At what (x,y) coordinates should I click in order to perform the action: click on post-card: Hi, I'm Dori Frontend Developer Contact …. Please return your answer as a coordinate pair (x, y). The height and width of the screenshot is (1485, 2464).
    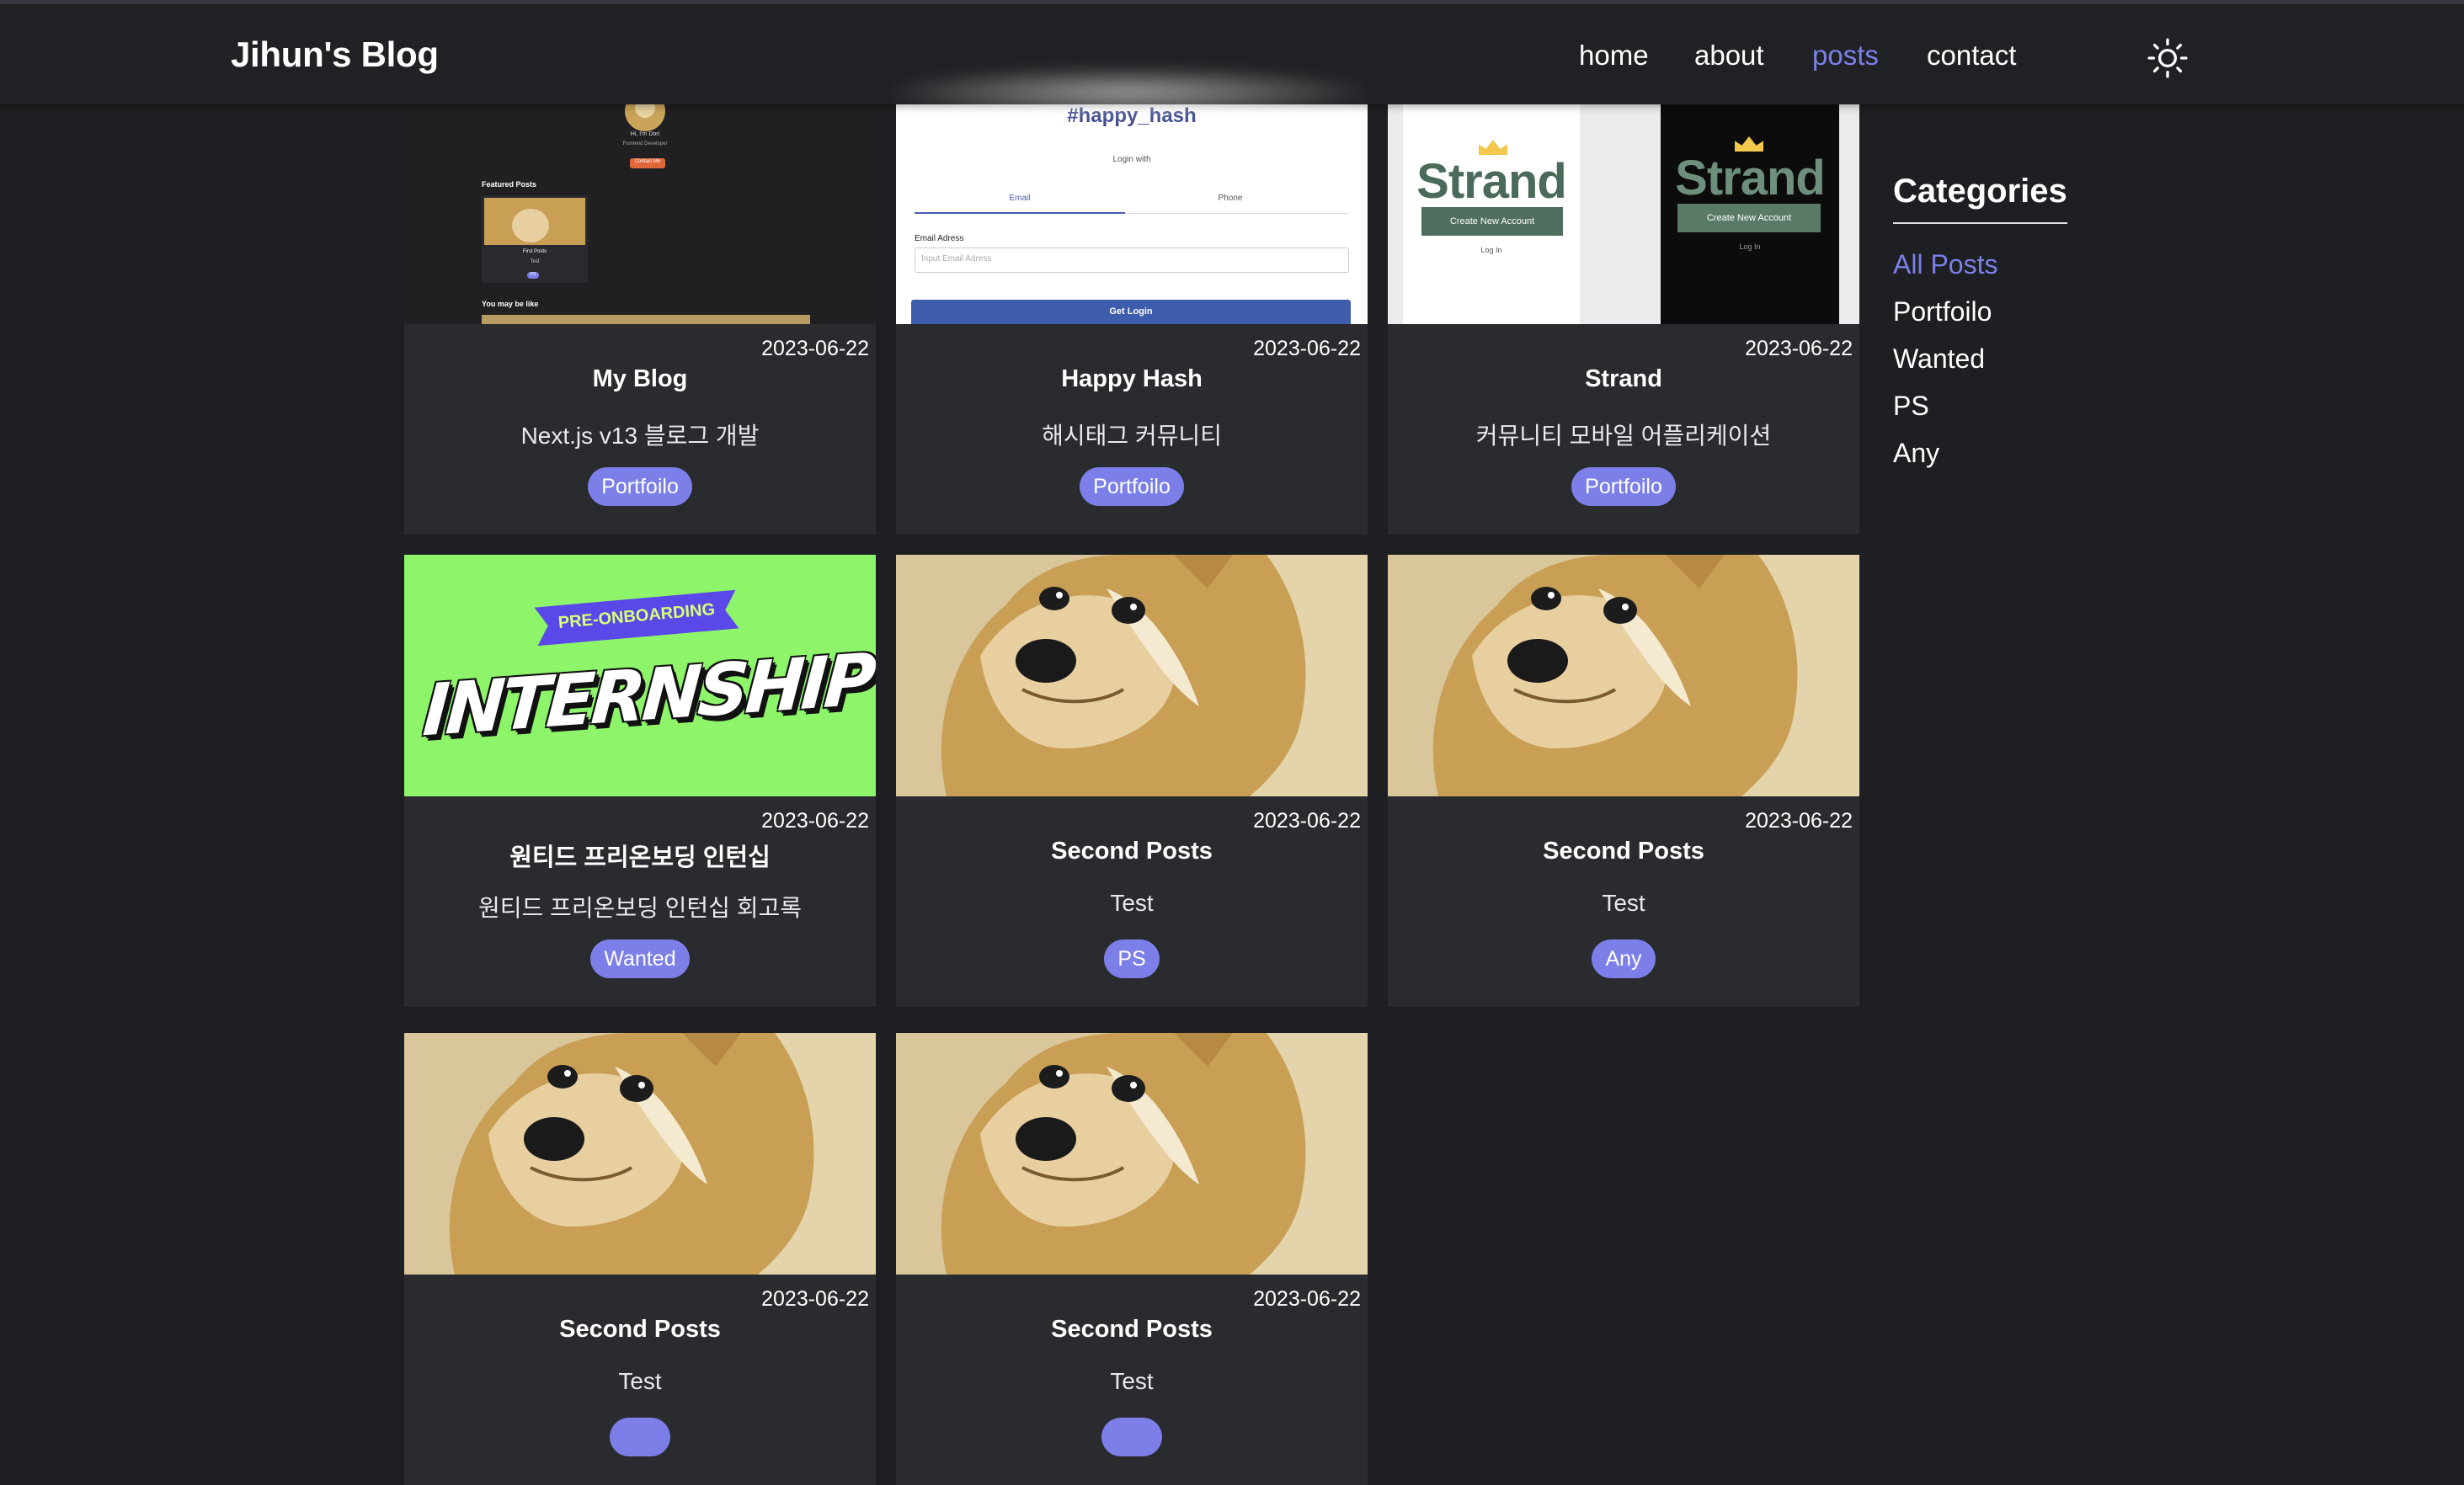
    Looking at the image, I should click on (640, 308).